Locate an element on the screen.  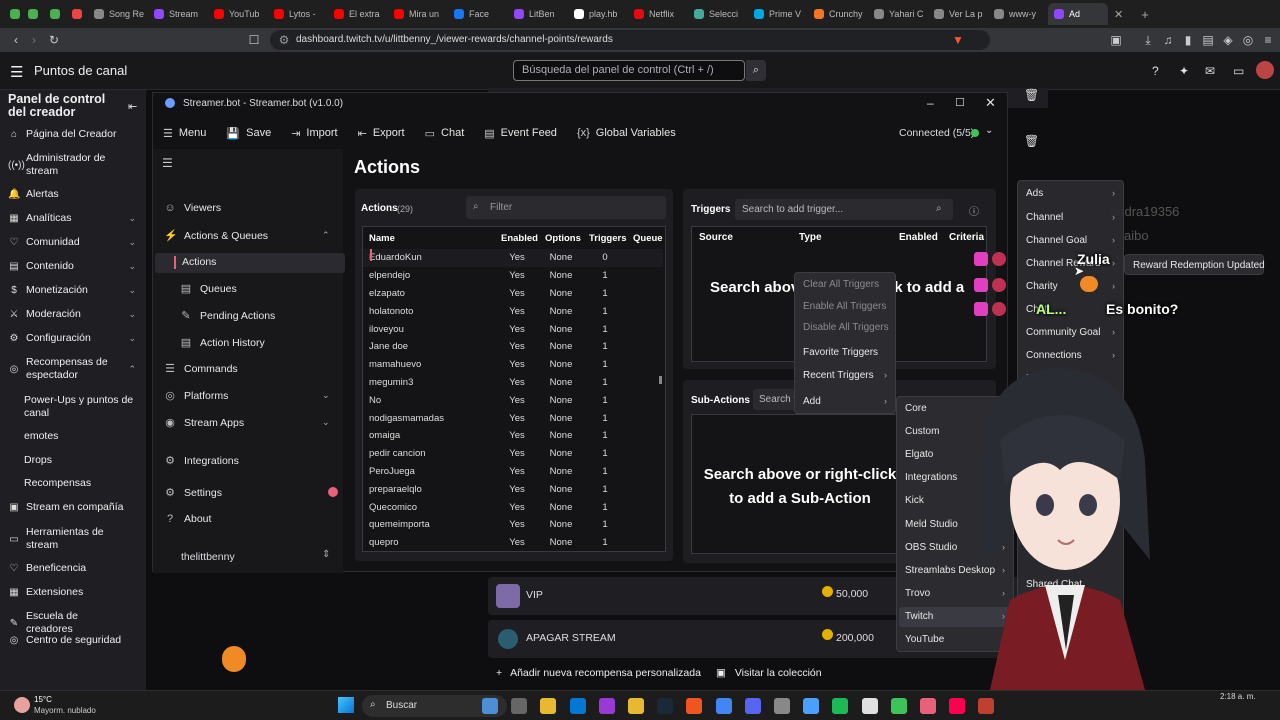
menu-item: Integrations is located at coordinates (931, 477).